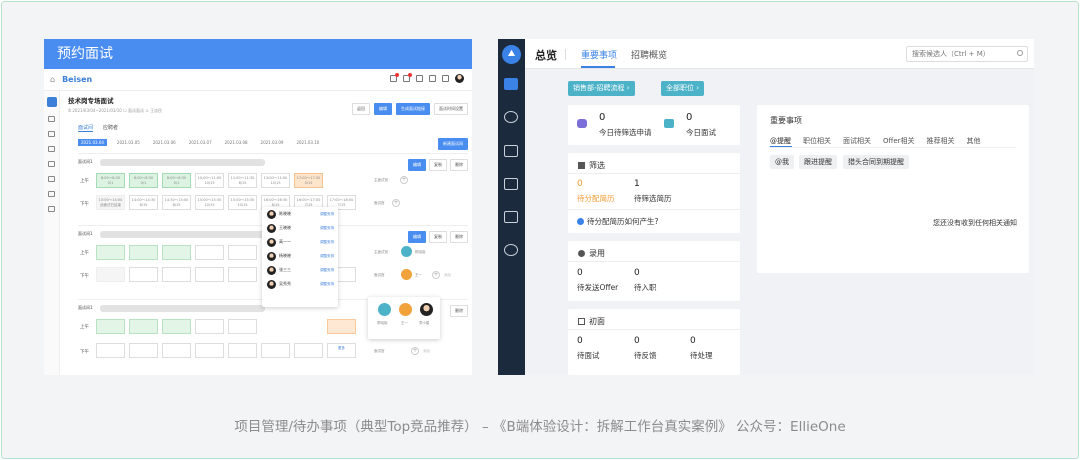  Describe the element at coordinates (209, 180) in the screenshot. I see `time-slot: 10:00～11:00 10/15` at that location.